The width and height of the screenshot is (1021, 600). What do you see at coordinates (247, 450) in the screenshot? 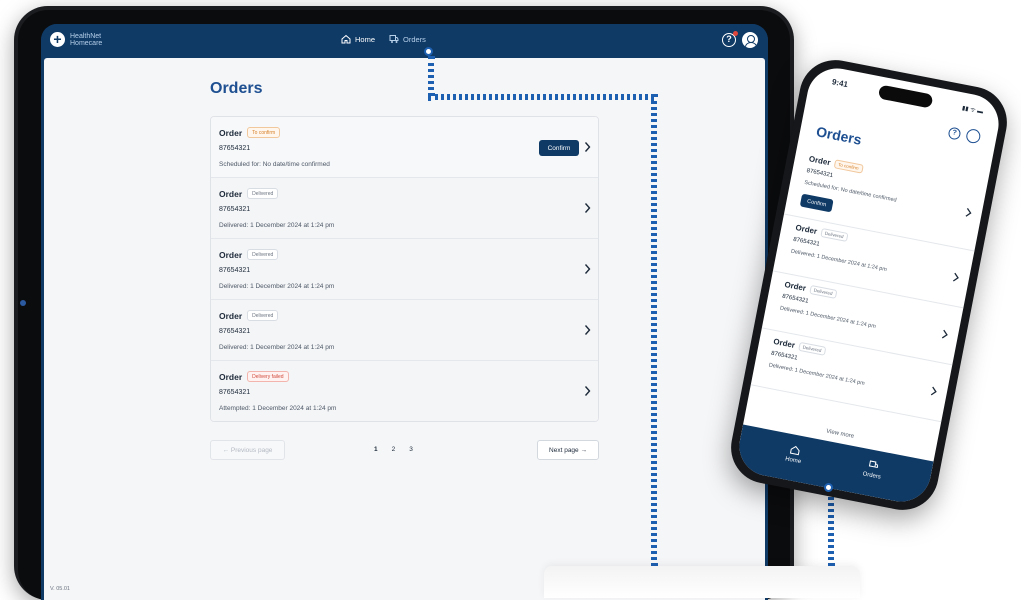
I see `previous-page-button: ← Previous page` at bounding box center [247, 450].